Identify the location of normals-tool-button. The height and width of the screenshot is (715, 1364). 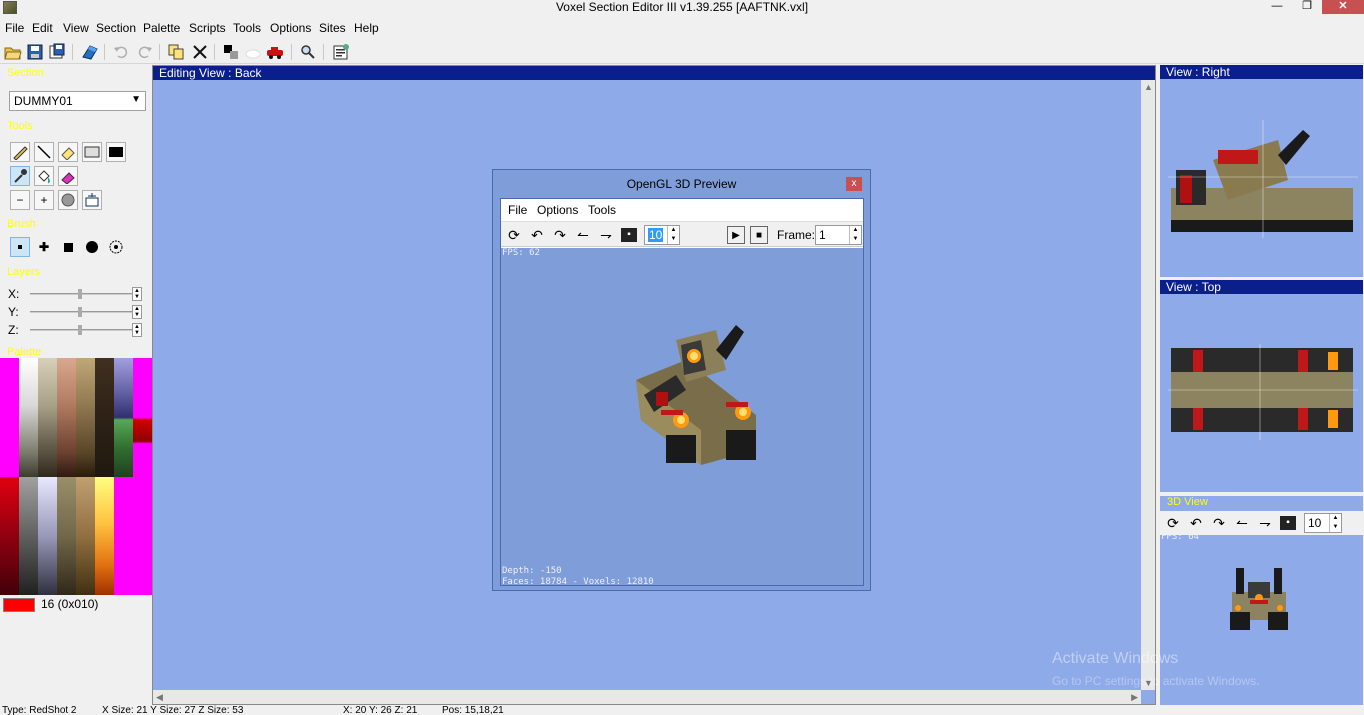
(92, 200).